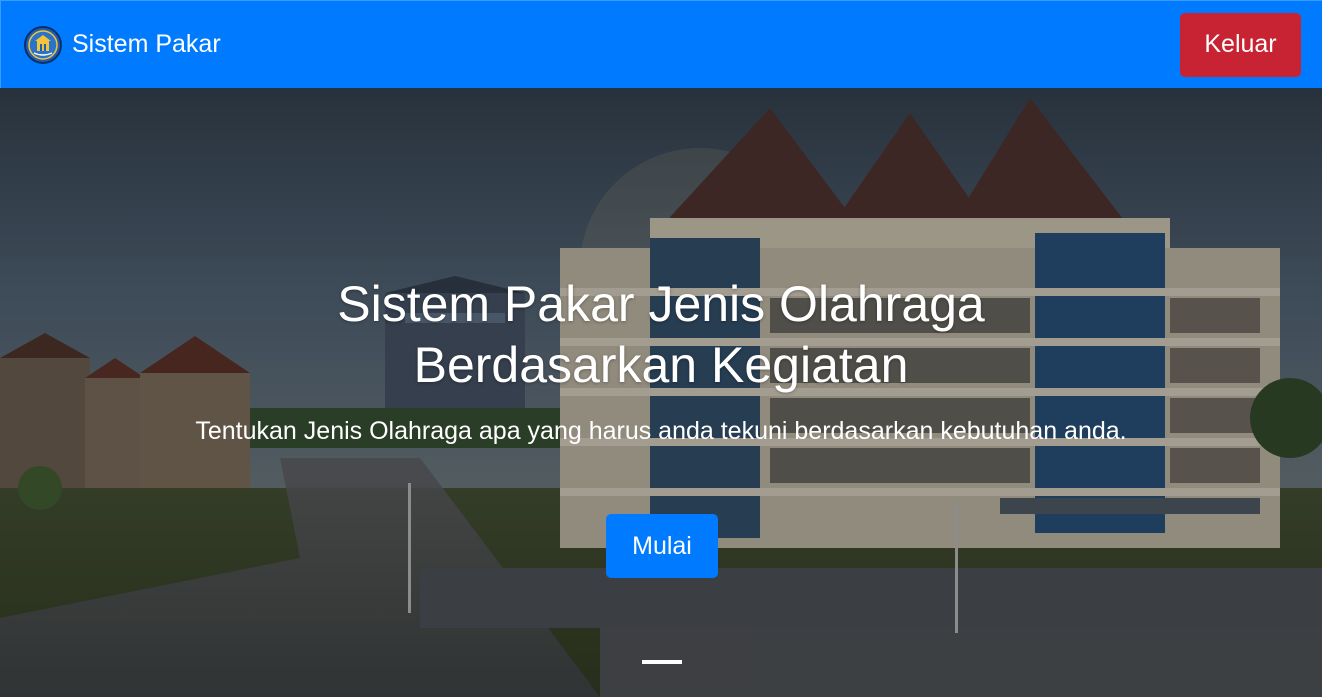 This screenshot has height=697, width=1322. Describe the element at coordinates (146, 44) in the screenshot. I see `brand-name: Sistem Pakar` at that location.